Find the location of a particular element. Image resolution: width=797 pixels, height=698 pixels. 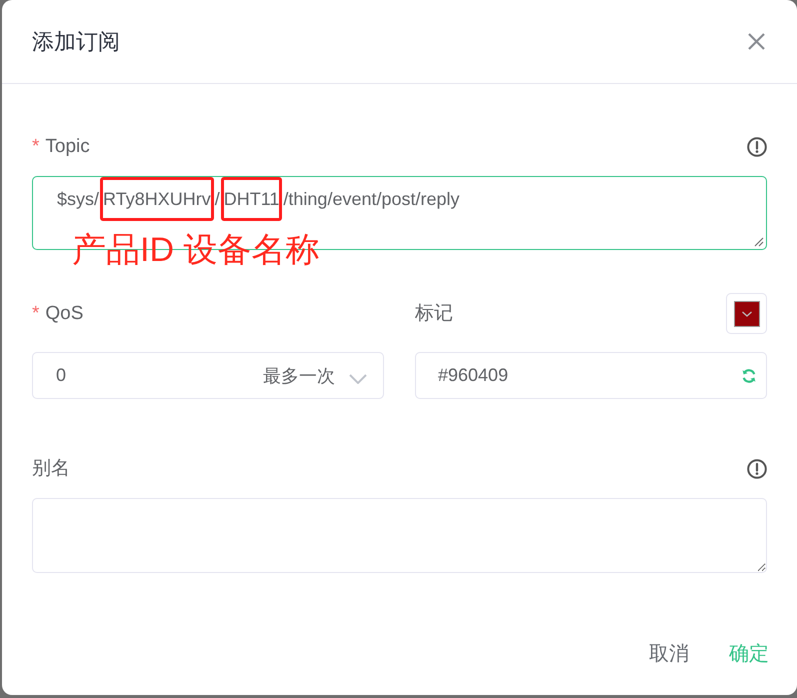

qos-description: 最多一次 is located at coordinates (299, 376).